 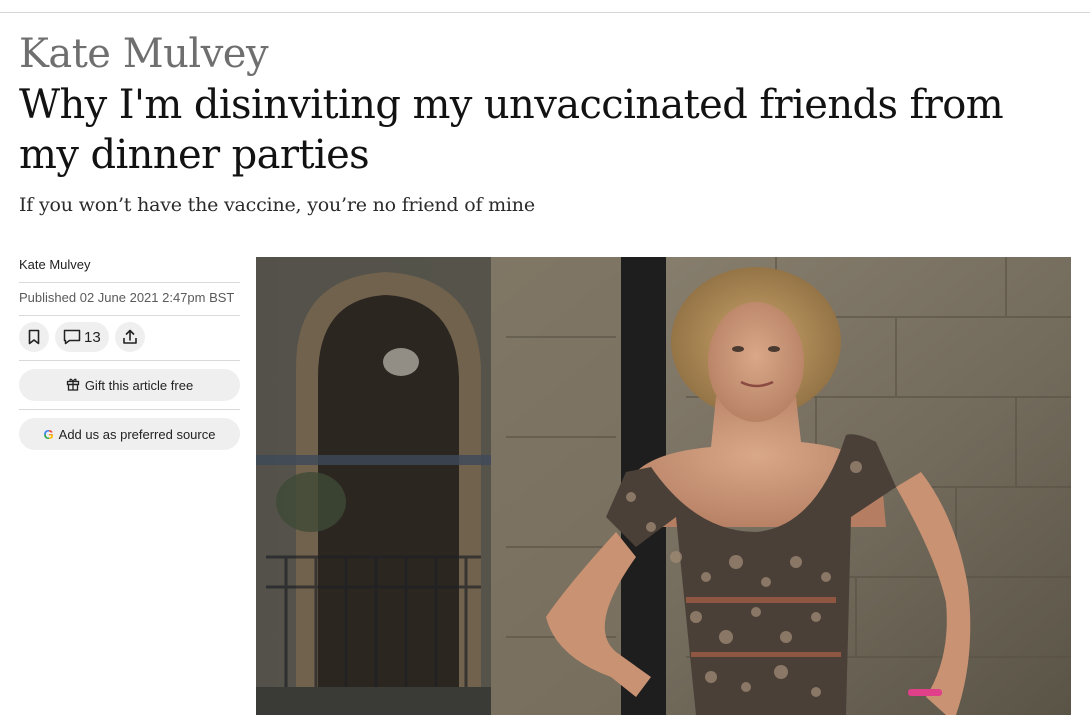 What do you see at coordinates (72, 337) in the screenshot?
I see `comment-icon` at bounding box center [72, 337].